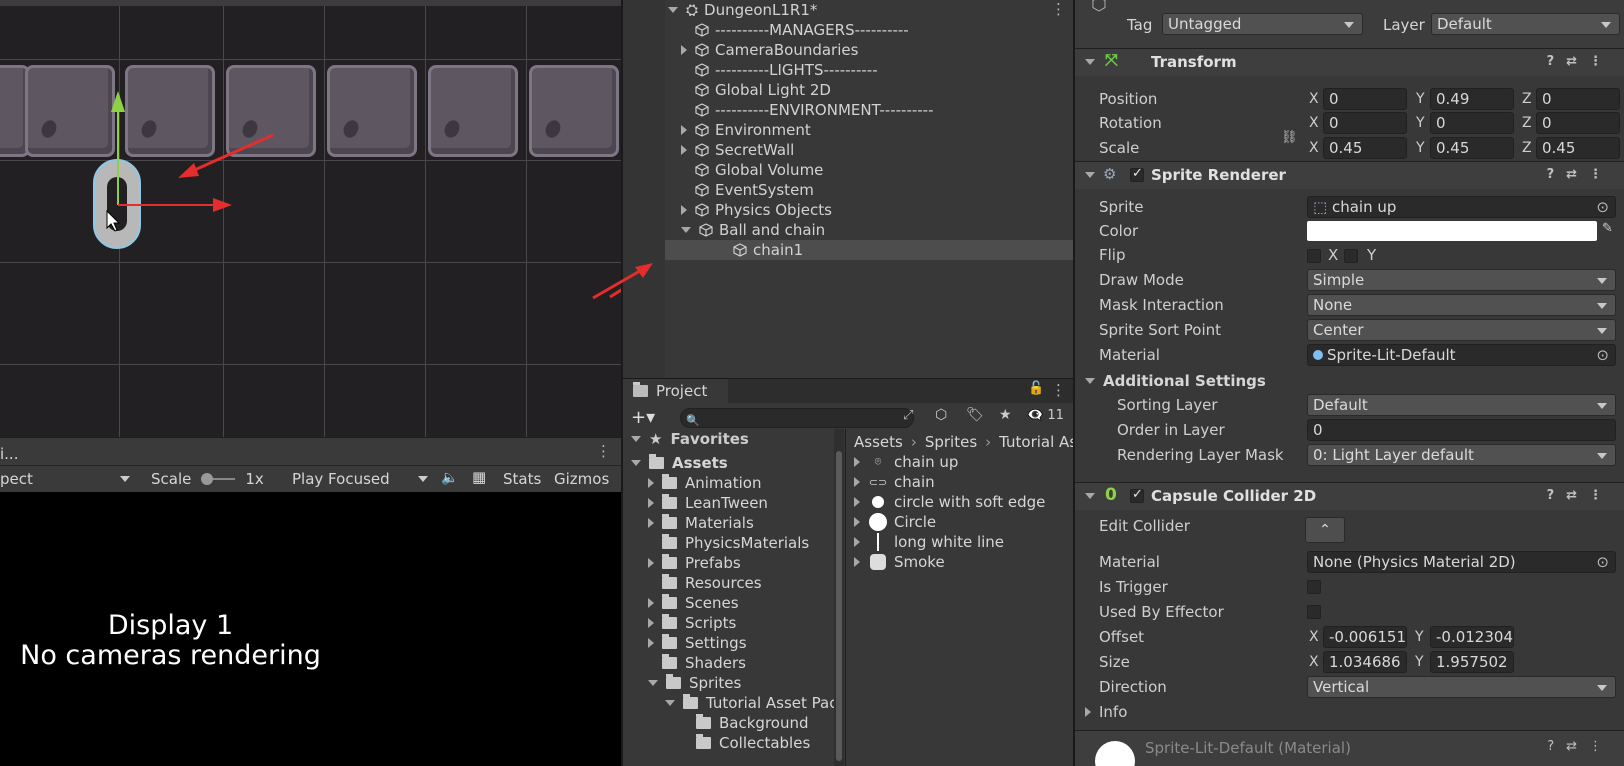  Describe the element at coordinates (1452, 231) in the screenshot. I see `color-swatch` at that location.